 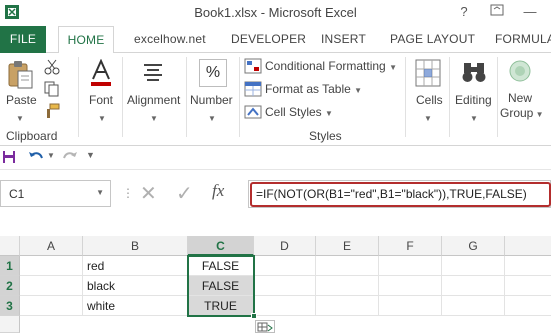 What do you see at coordinates (148, 193) in the screenshot?
I see `cancel-icon: ✕` at bounding box center [148, 193].